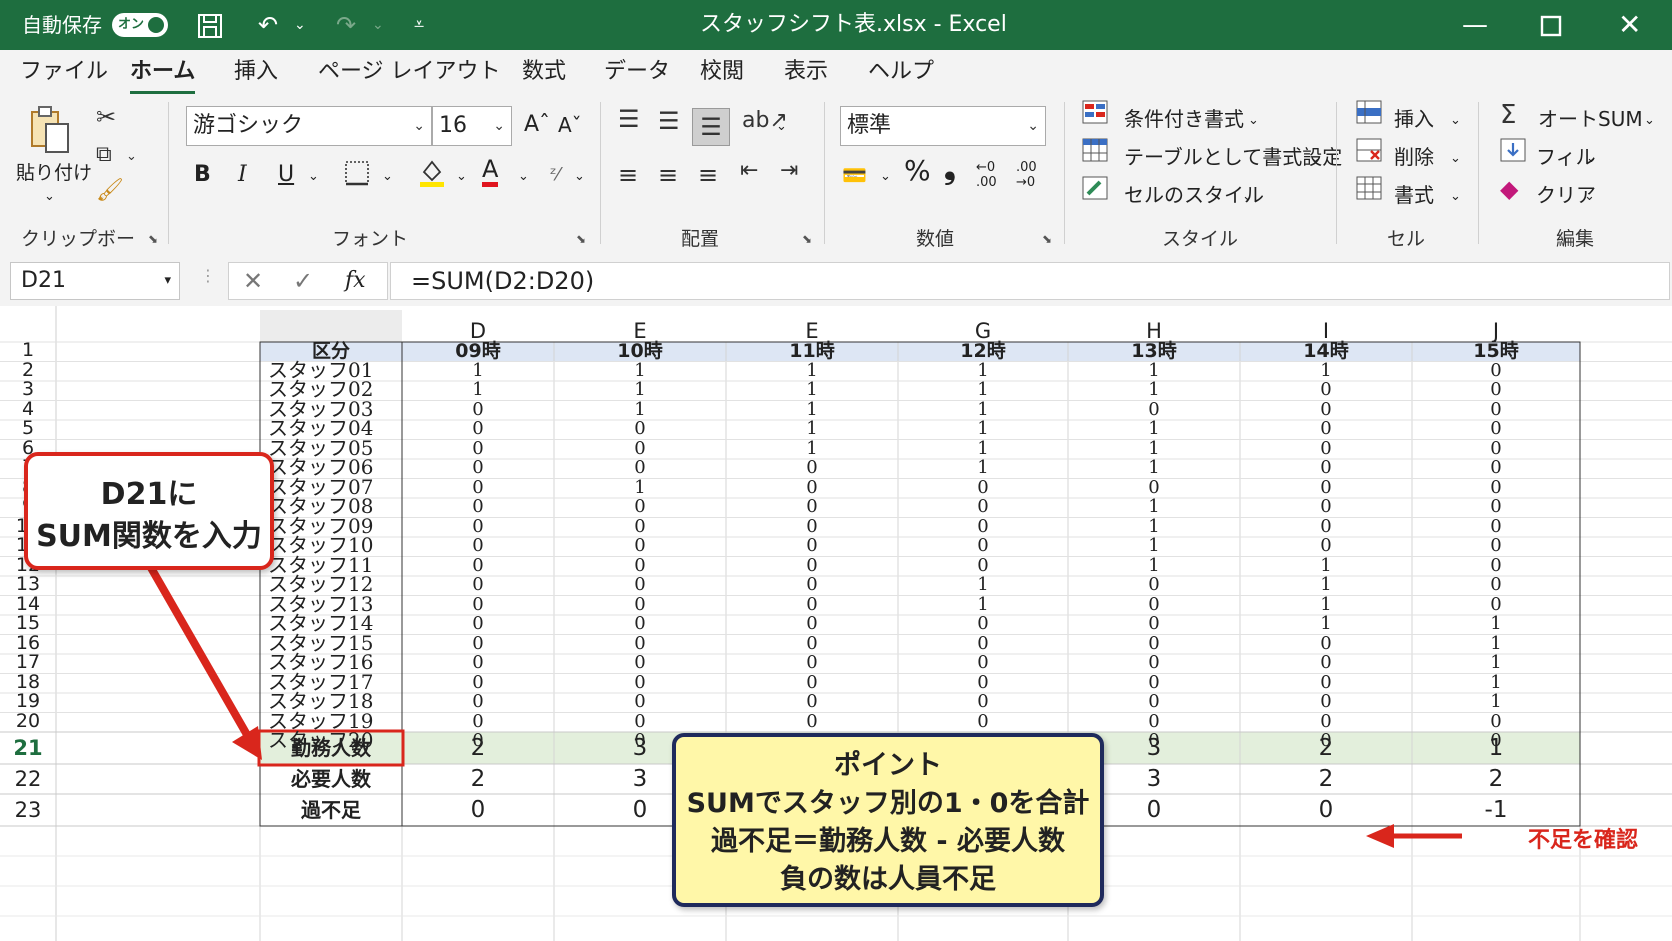 The height and width of the screenshot is (941, 1672). I want to click on insert-cells-button: 挿入, so click(1414, 119).